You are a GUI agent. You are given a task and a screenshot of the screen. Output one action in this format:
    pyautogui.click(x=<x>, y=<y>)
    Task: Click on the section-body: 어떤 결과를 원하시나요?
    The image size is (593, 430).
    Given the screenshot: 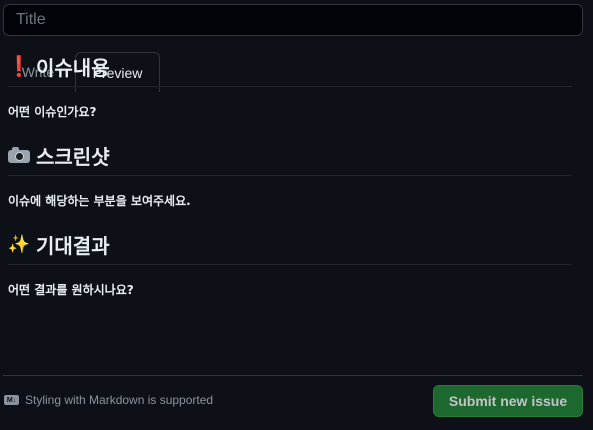 What is the action you would take?
    pyautogui.click(x=71, y=290)
    